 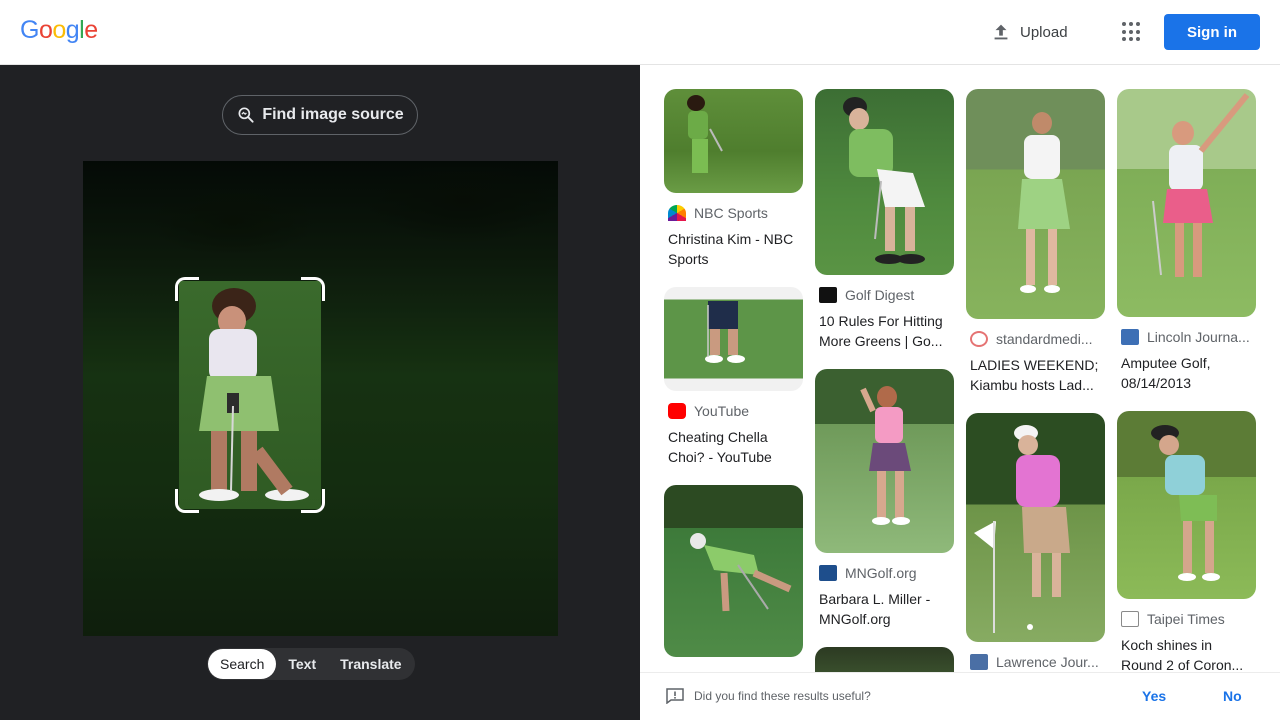 I want to click on result-source: NBC Sports, so click(x=733, y=213).